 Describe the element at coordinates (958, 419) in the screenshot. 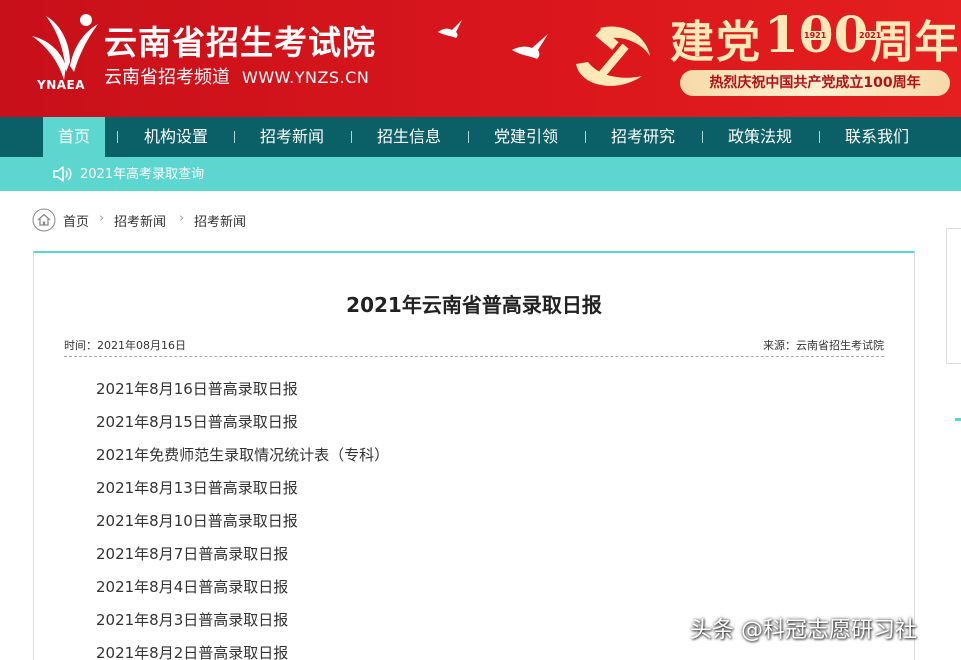

I see `sidebar-accent-line` at that location.